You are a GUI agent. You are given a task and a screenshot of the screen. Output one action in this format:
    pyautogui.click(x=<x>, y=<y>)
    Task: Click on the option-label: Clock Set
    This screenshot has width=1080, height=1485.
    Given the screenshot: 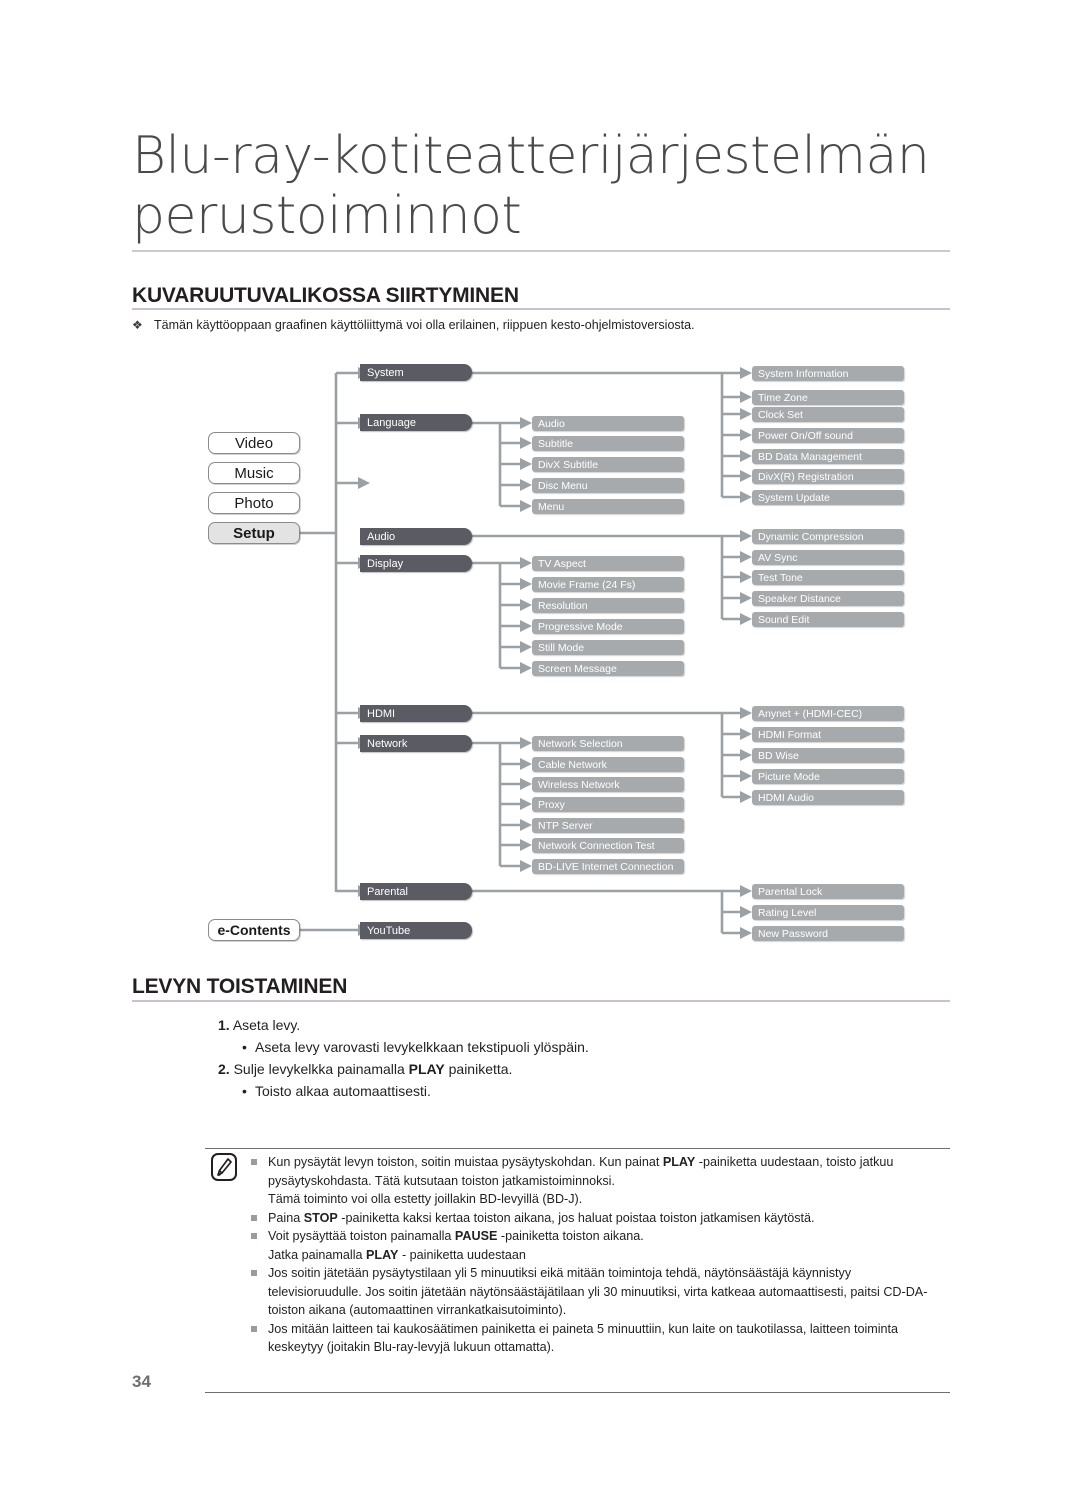 What is the action you would take?
    pyautogui.click(x=780, y=414)
    